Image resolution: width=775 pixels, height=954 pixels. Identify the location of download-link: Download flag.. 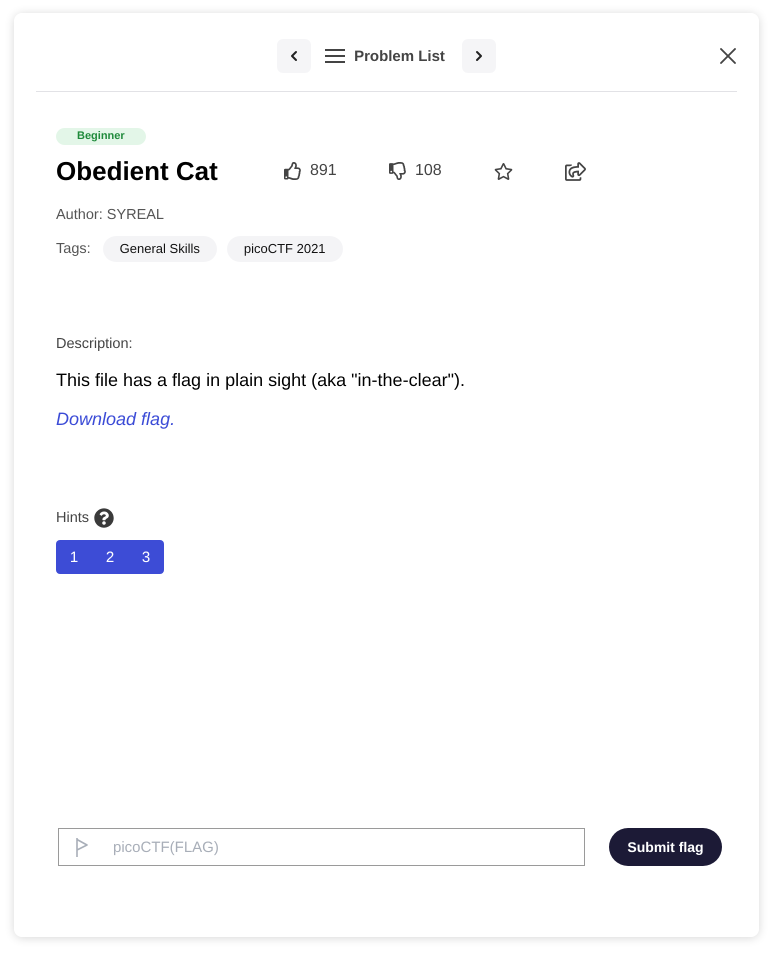
(116, 419).